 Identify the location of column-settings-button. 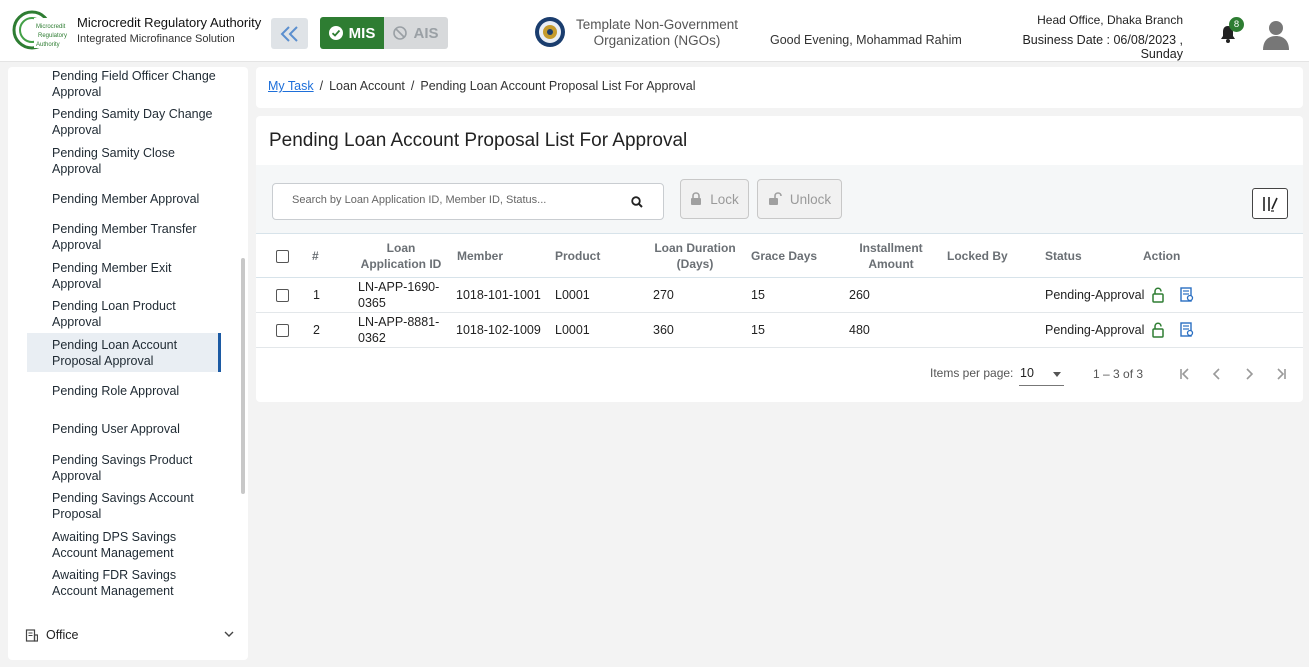
(1270, 203).